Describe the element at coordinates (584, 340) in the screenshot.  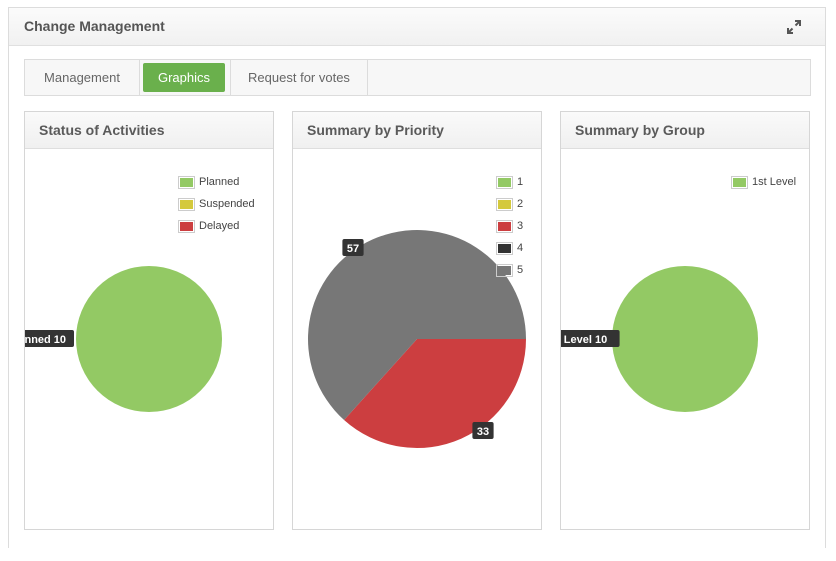
I see `pie-data-label-text: 1st Level 10` at that location.